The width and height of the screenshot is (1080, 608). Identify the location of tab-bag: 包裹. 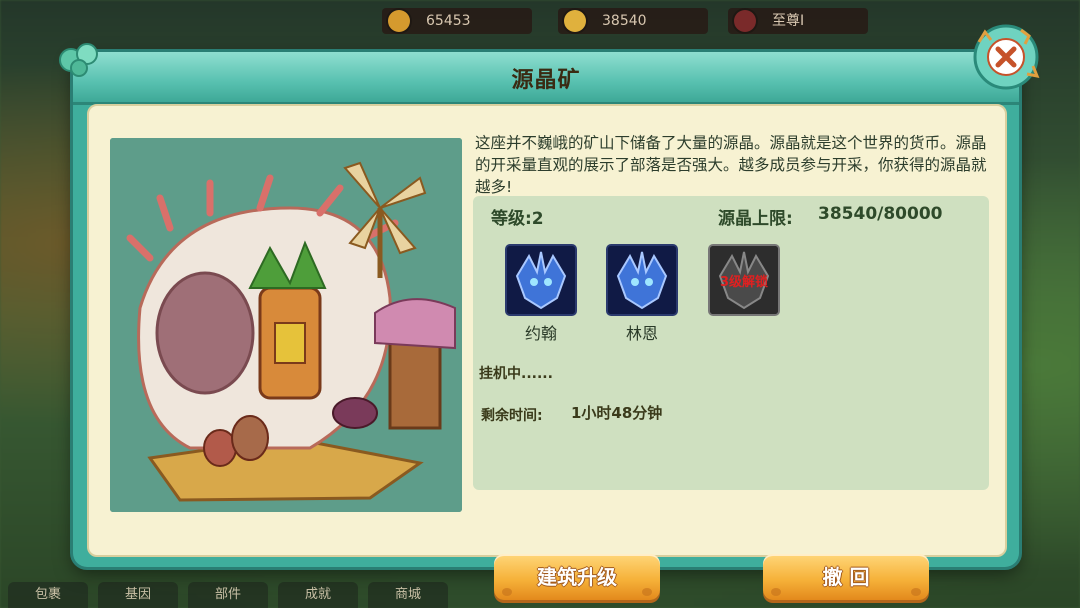
(48, 595).